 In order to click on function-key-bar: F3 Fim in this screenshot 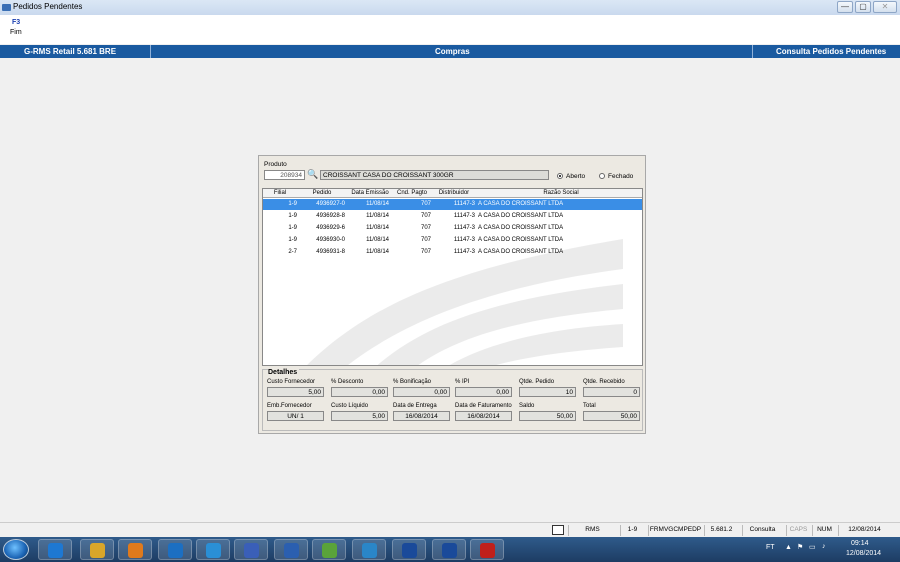, I will do `click(450, 29)`.